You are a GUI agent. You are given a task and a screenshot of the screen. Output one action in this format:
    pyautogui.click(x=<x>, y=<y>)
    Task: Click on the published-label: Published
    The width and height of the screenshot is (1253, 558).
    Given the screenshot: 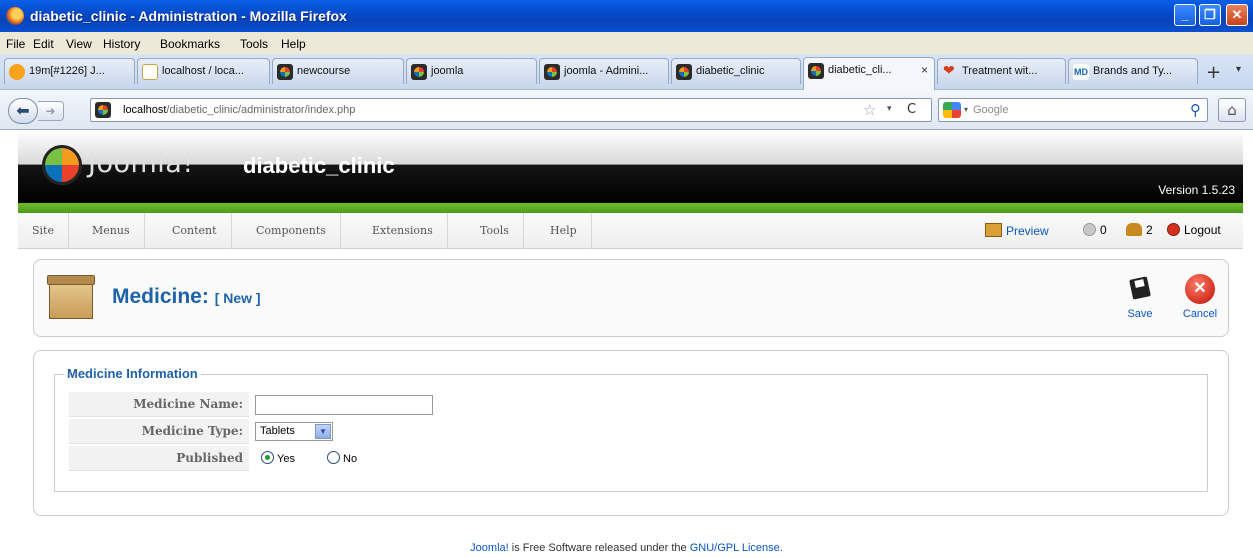 What is the action you would take?
    pyautogui.click(x=159, y=458)
    